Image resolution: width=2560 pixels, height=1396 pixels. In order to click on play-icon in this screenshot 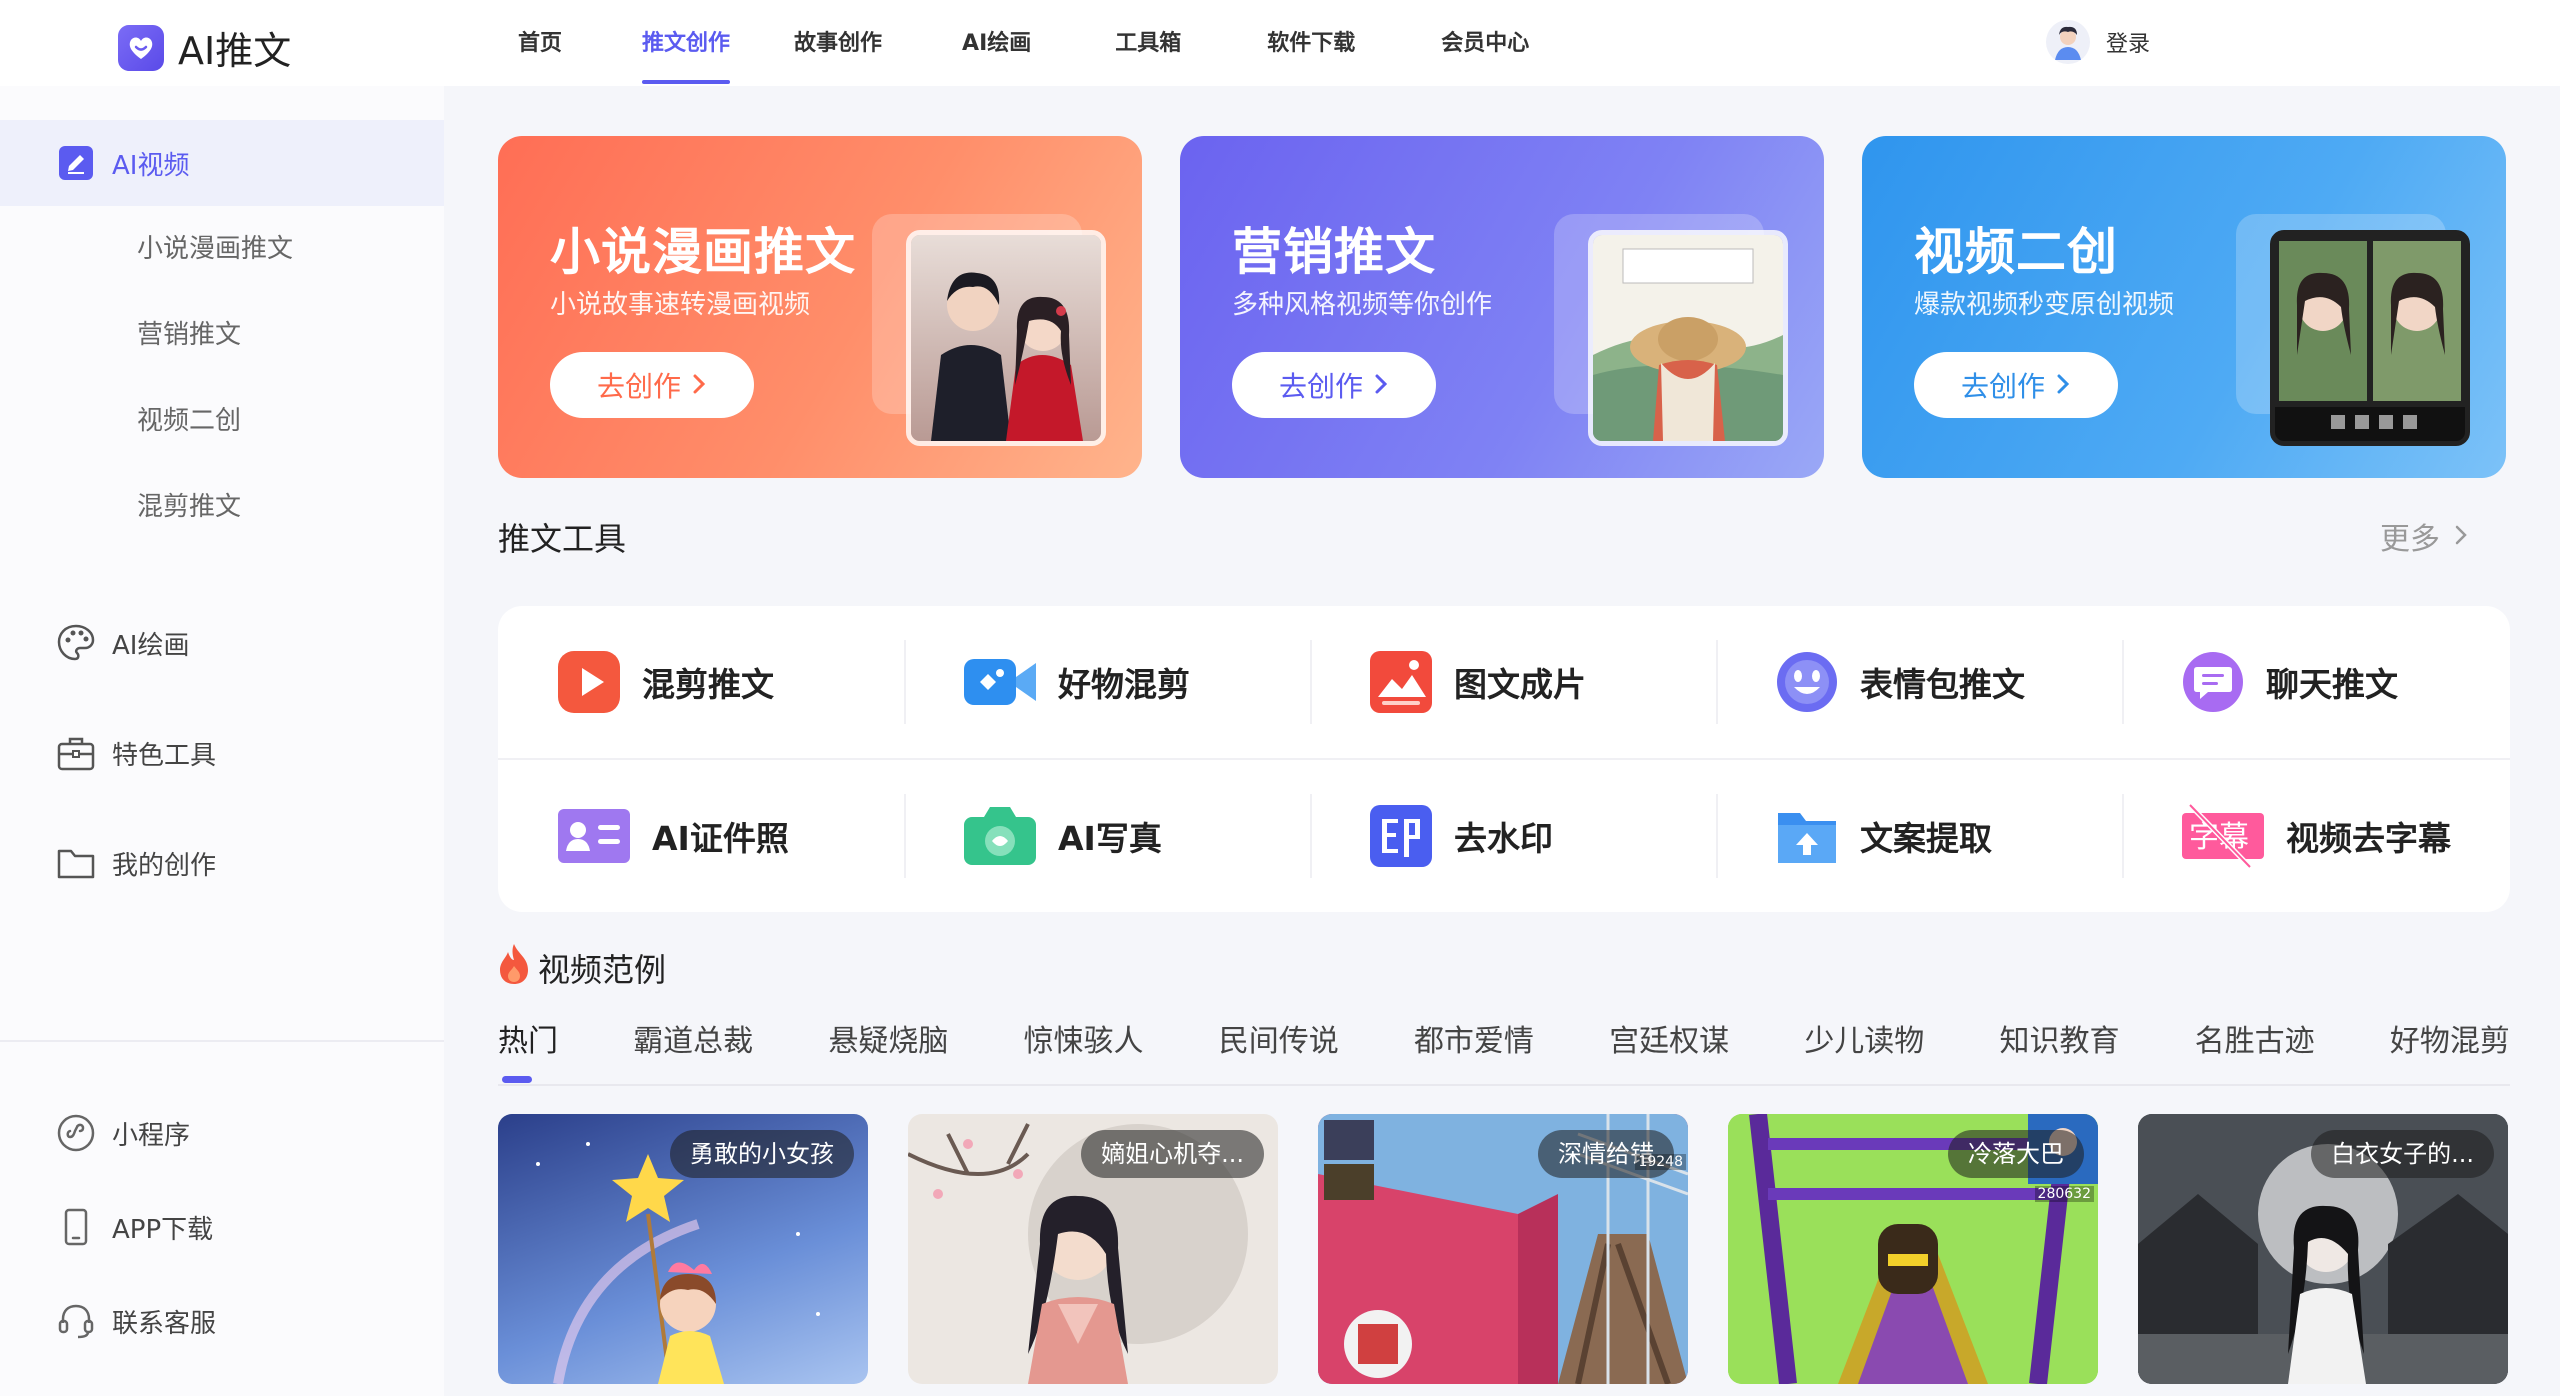, I will do `click(589, 682)`.